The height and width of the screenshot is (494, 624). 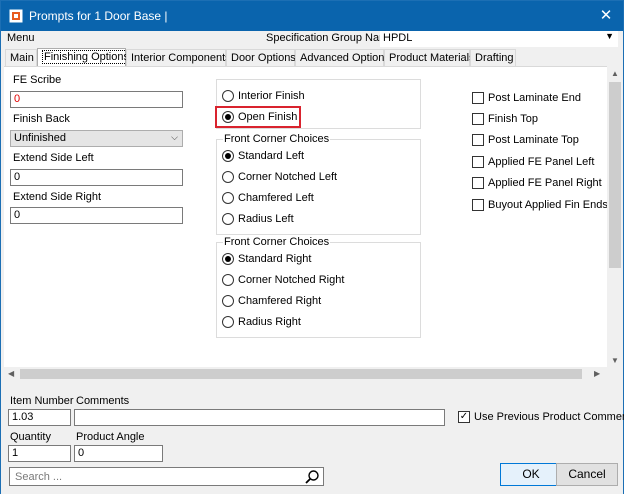 I want to click on post-laminate-top-checkbox: Post Laminate Top, so click(x=537, y=141).